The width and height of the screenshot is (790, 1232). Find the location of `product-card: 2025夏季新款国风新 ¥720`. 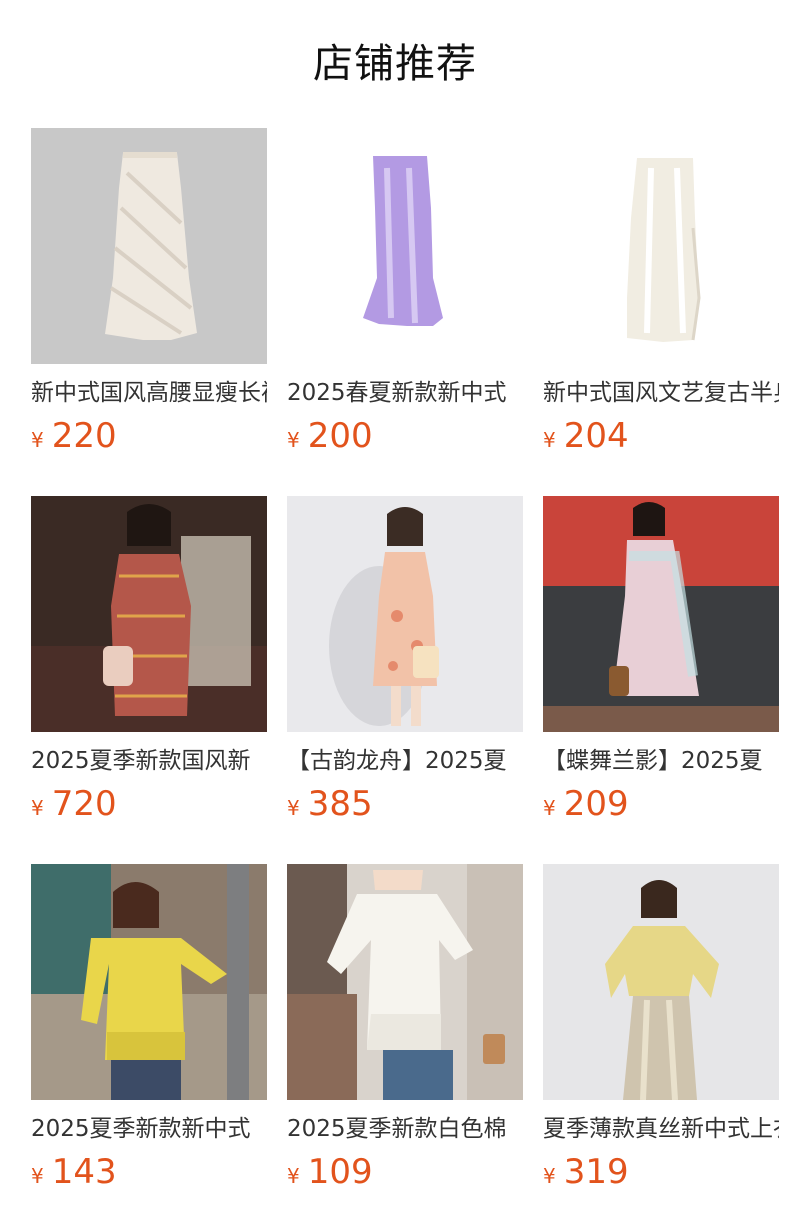

product-card: 2025夏季新款国风新 ¥720 is located at coordinates (149, 680).